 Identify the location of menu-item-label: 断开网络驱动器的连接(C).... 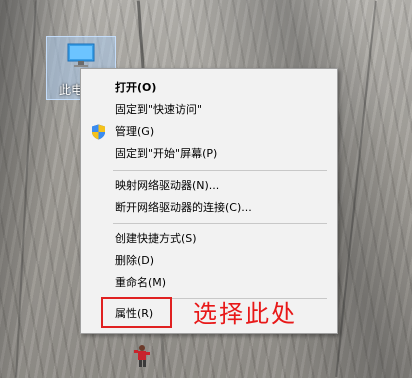
(183, 207).